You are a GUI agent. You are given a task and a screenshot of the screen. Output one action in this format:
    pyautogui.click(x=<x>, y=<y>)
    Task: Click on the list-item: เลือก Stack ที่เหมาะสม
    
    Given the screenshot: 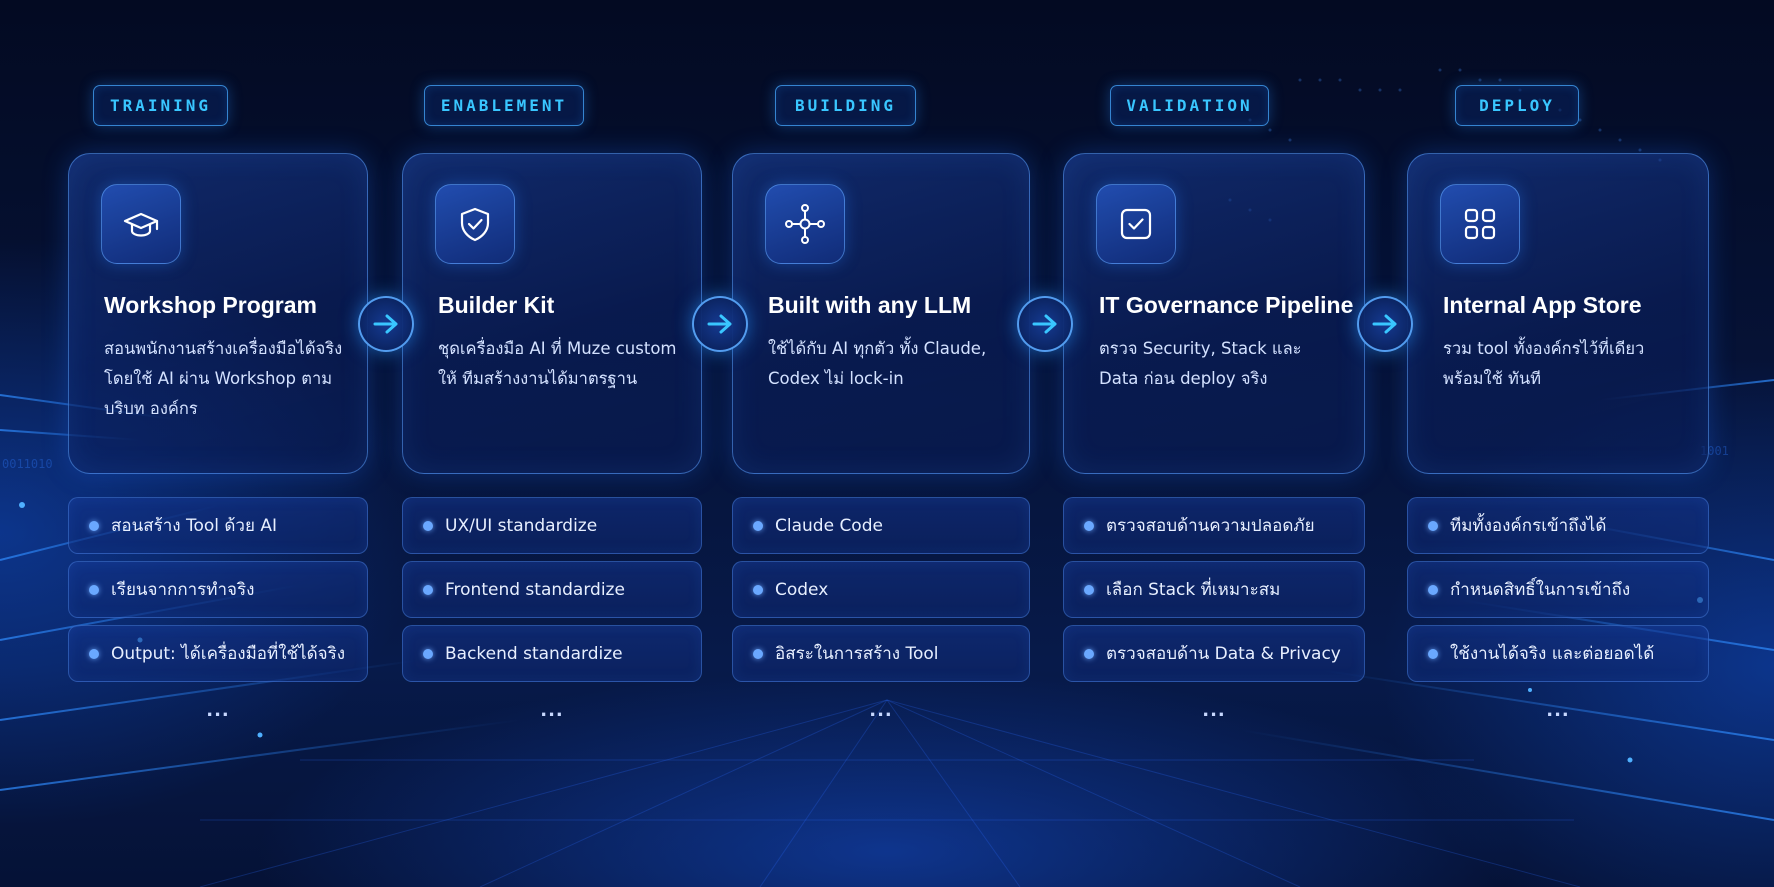 What is the action you would take?
    pyautogui.click(x=1214, y=589)
    